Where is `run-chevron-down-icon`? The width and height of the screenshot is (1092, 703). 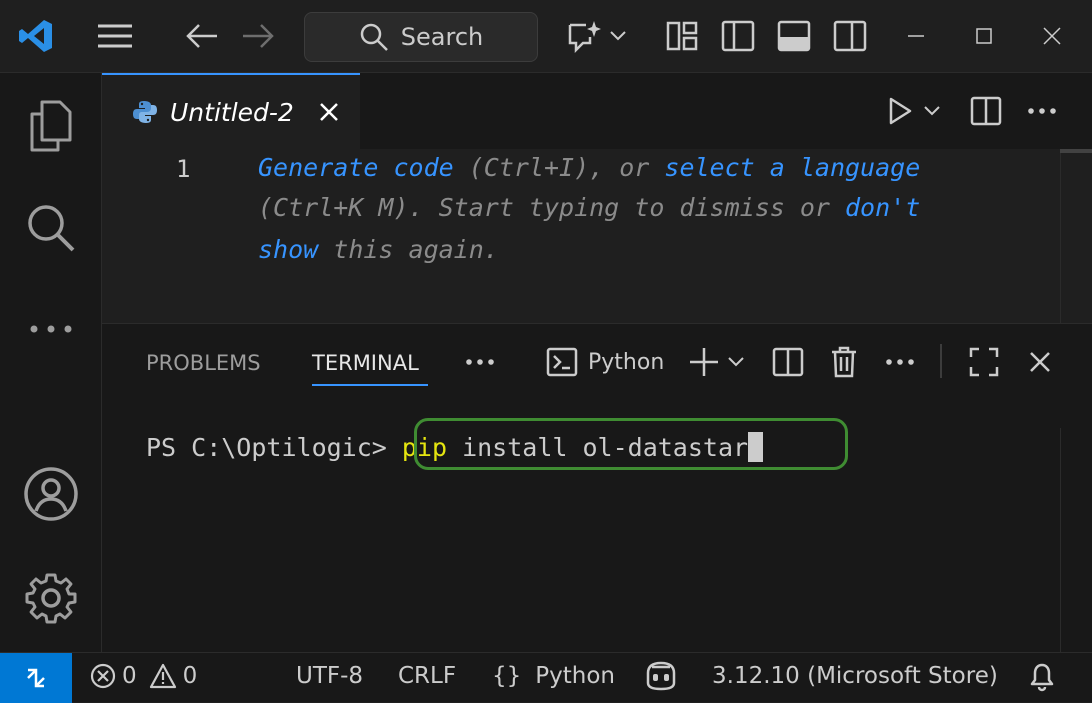 run-chevron-down-icon is located at coordinates (932, 111).